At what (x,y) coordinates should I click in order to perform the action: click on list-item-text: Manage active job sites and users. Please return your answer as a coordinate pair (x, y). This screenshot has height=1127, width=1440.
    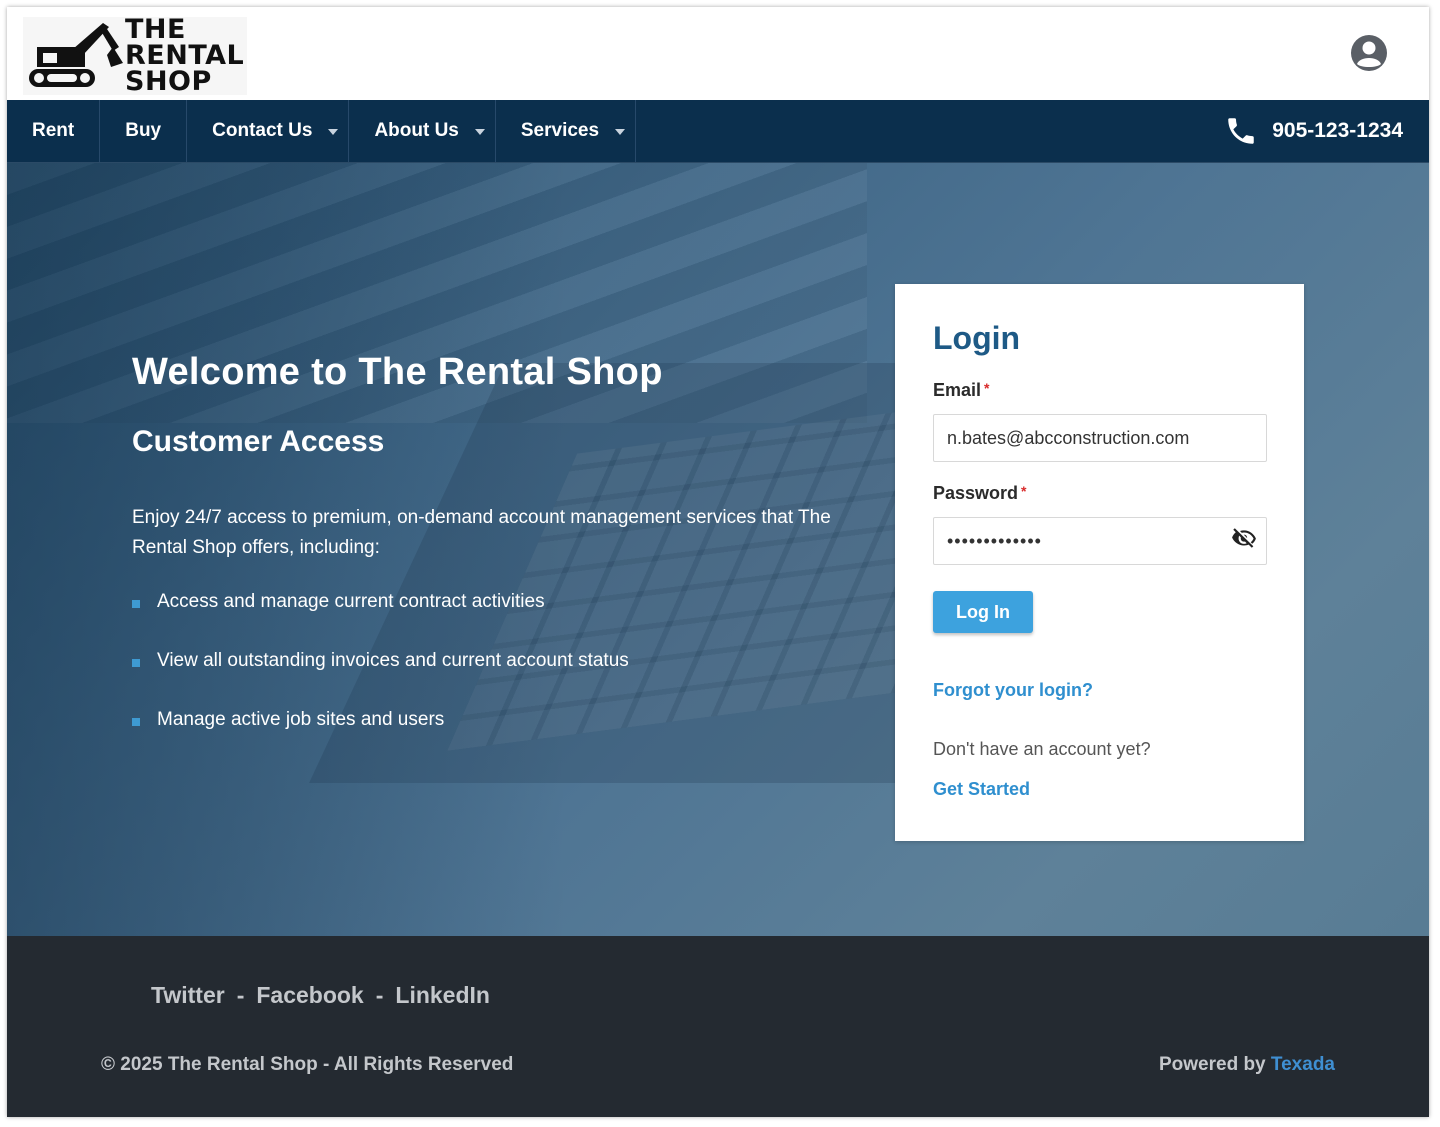
    Looking at the image, I should click on (301, 719).